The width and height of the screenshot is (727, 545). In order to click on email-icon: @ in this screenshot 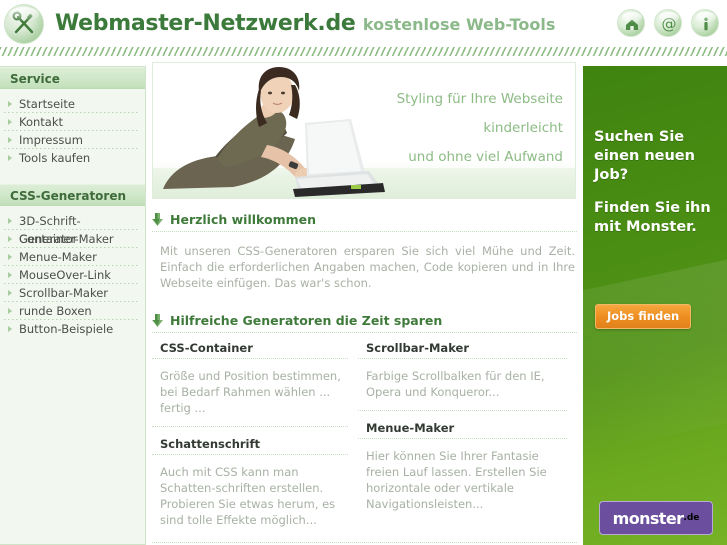, I will do `click(668, 23)`.